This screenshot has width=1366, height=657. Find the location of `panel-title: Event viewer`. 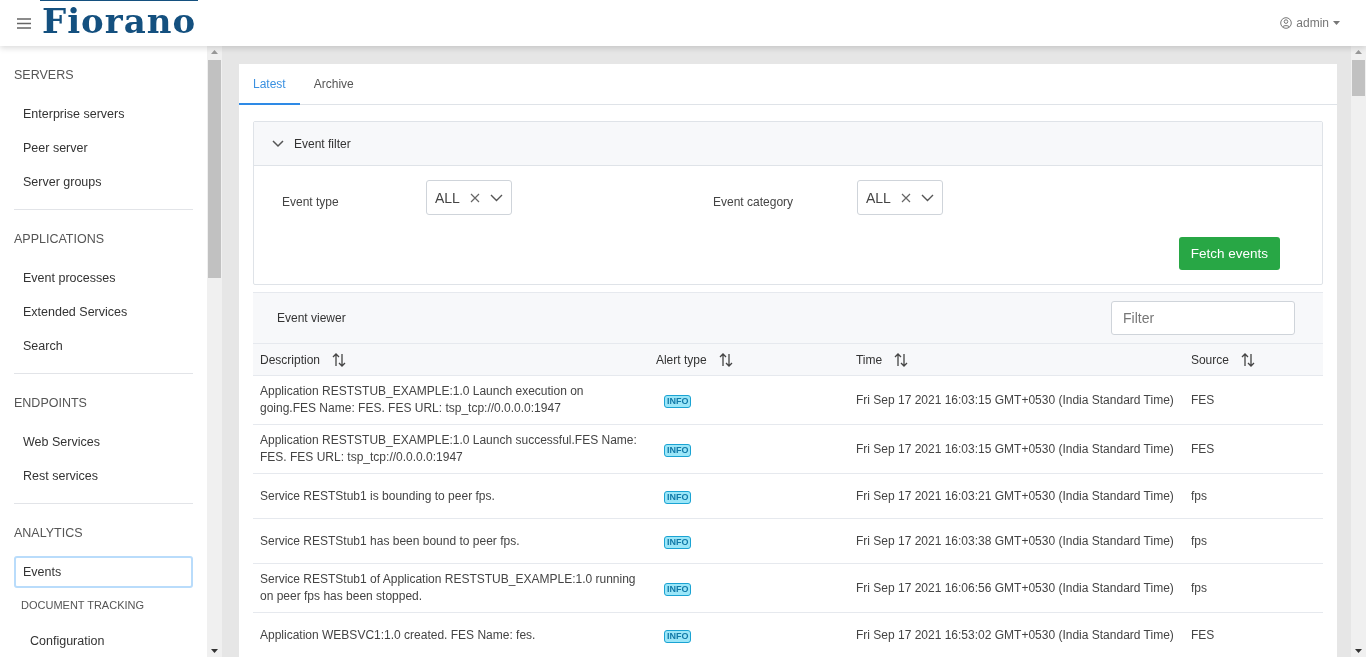

panel-title: Event viewer is located at coordinates (311, 318).